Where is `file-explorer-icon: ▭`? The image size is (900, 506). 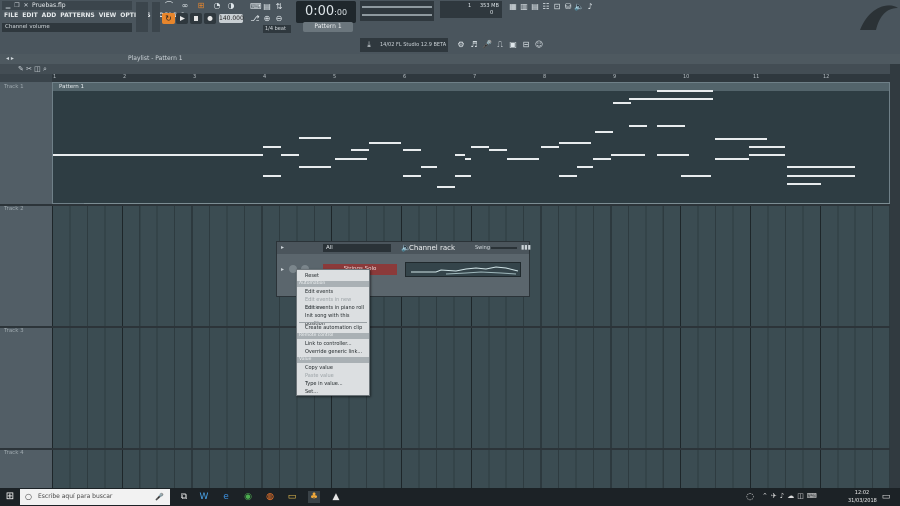
file-explorer-icon: ▭ is located at coordinates (292, 497).